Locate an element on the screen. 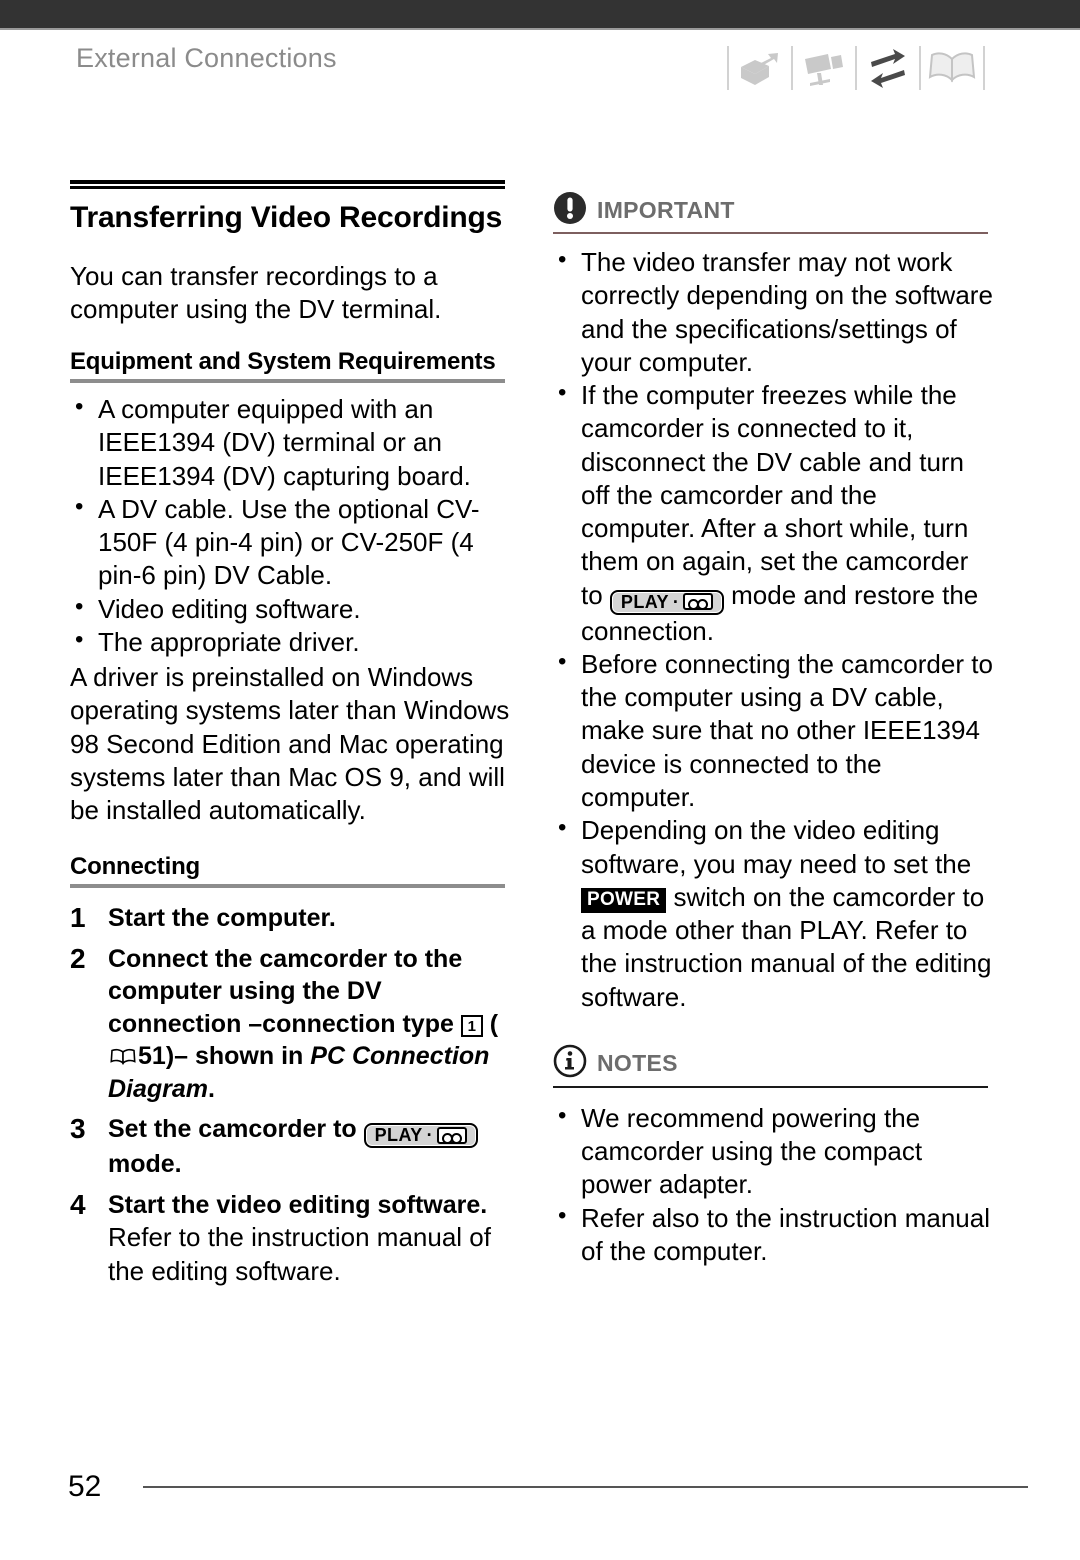 The height and width of the screenshot is (1560, 1080). connecting-heading-rule is located at coordinates (287, 886).